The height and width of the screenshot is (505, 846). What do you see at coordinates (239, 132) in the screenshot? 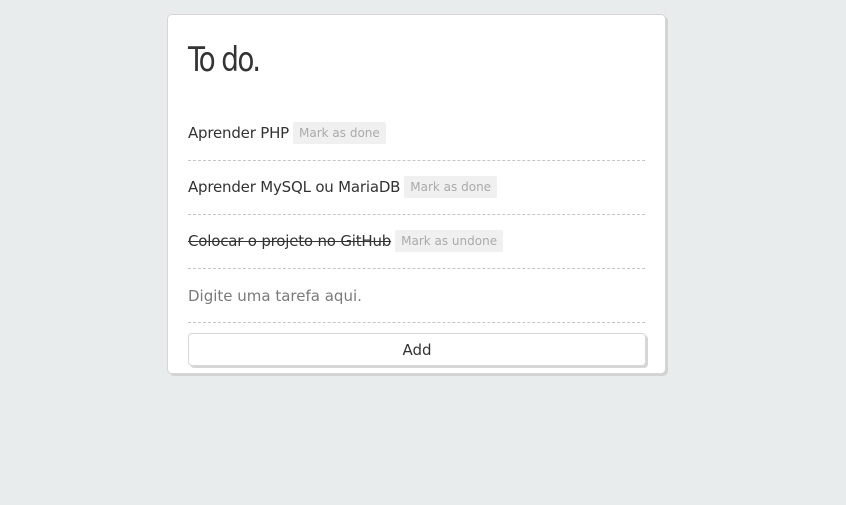
I see `task-text: Aprender PHP` at bounding box center [239, 132].